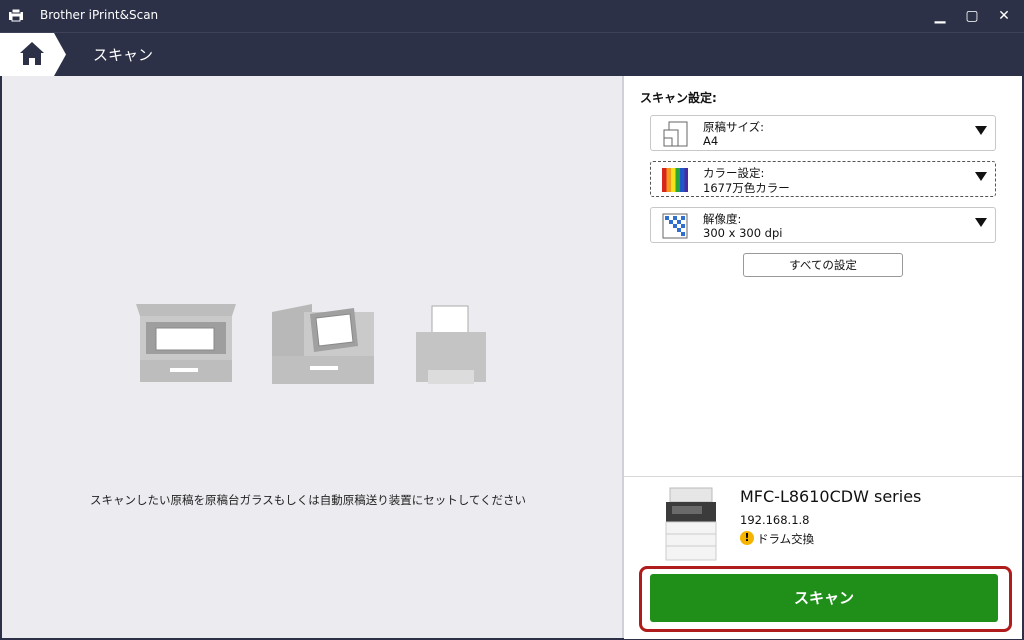 The width and height of the screenshot is (1024, 640). Describe the element at coordinates (675, 180) in the screenshot. I see `color-bars-icon` at that location.